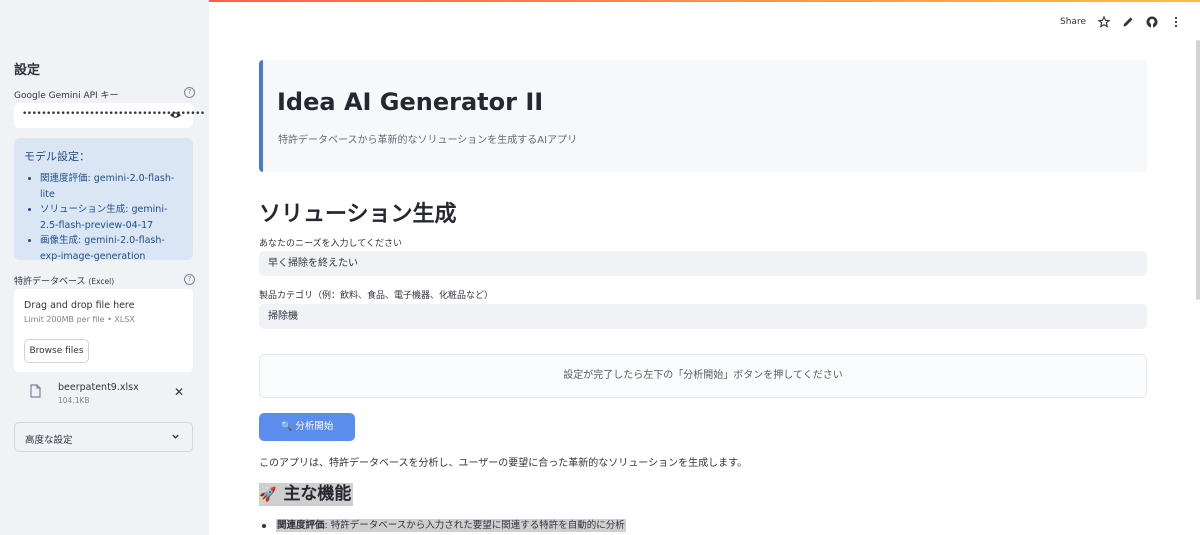 The width and height of the screenshot is (1200, 535). What do you see at coordinates (109, 115) in the screenshot?
I see `api-key-input: ••••••••••••••••••••••••••••••••••••••` at bounding box center [109, 115].